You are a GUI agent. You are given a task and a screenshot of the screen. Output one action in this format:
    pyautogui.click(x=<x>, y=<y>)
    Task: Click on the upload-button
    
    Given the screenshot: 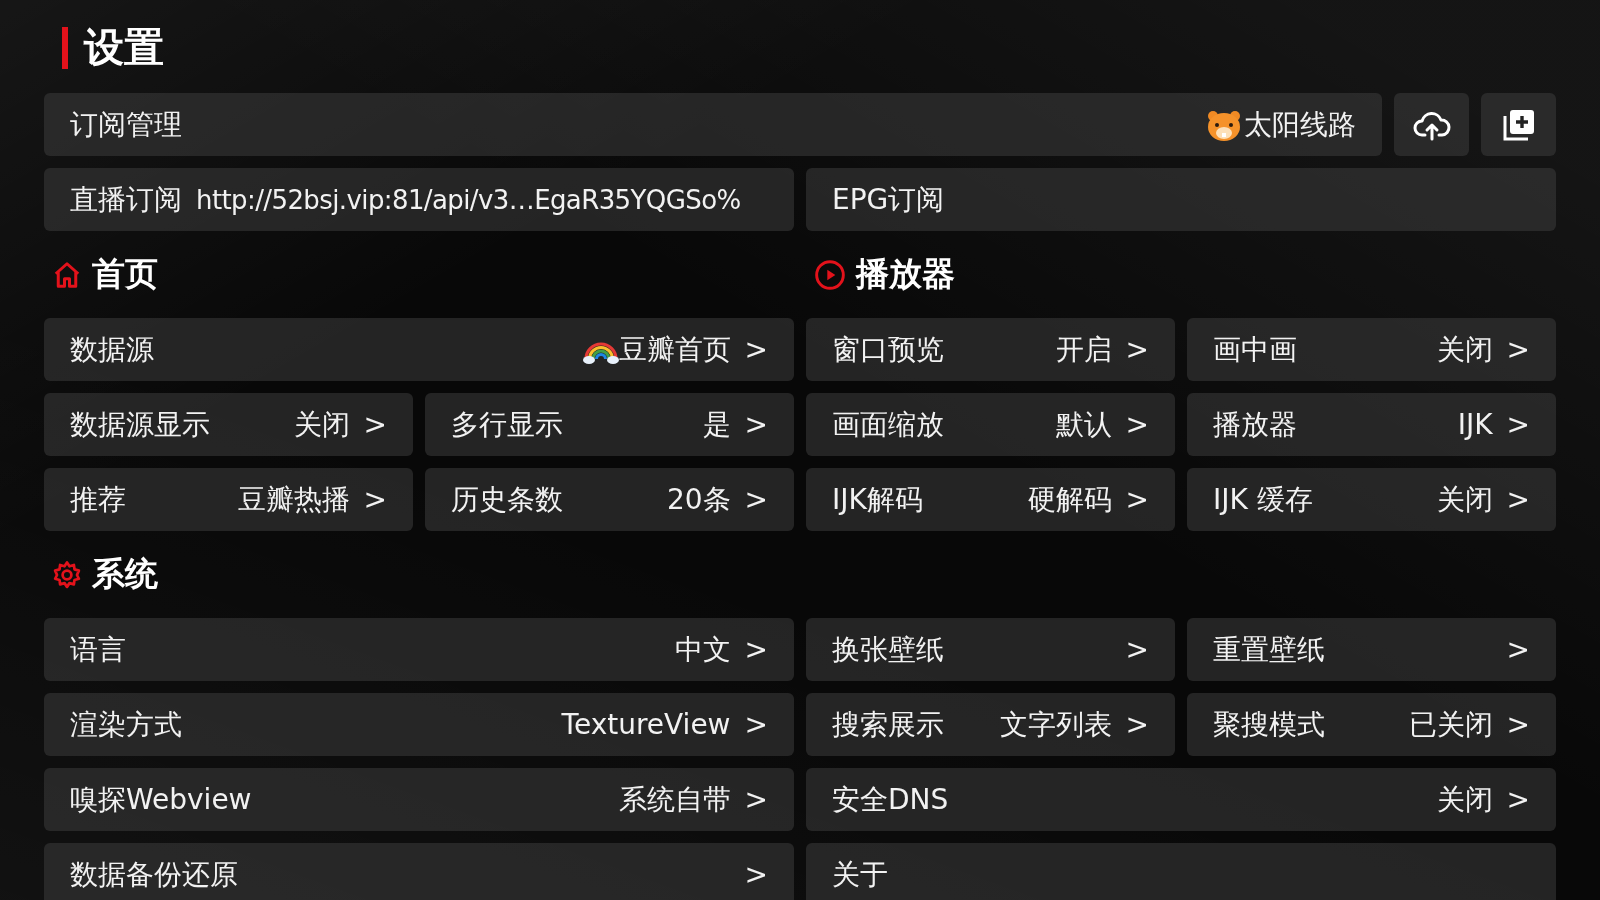 What is the action you would take?
    pyautogui.click(x=1431, y=124)
    